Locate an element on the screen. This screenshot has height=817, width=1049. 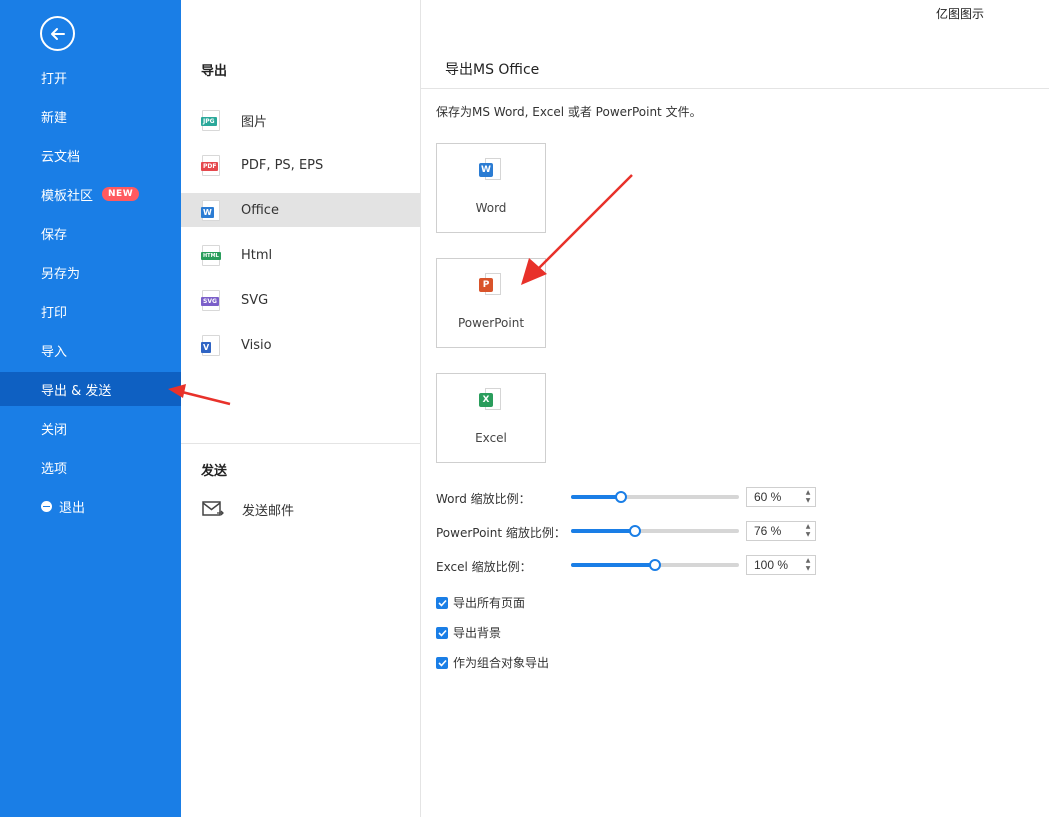
export-item-label: Visio is located at coordinates (256, 345).